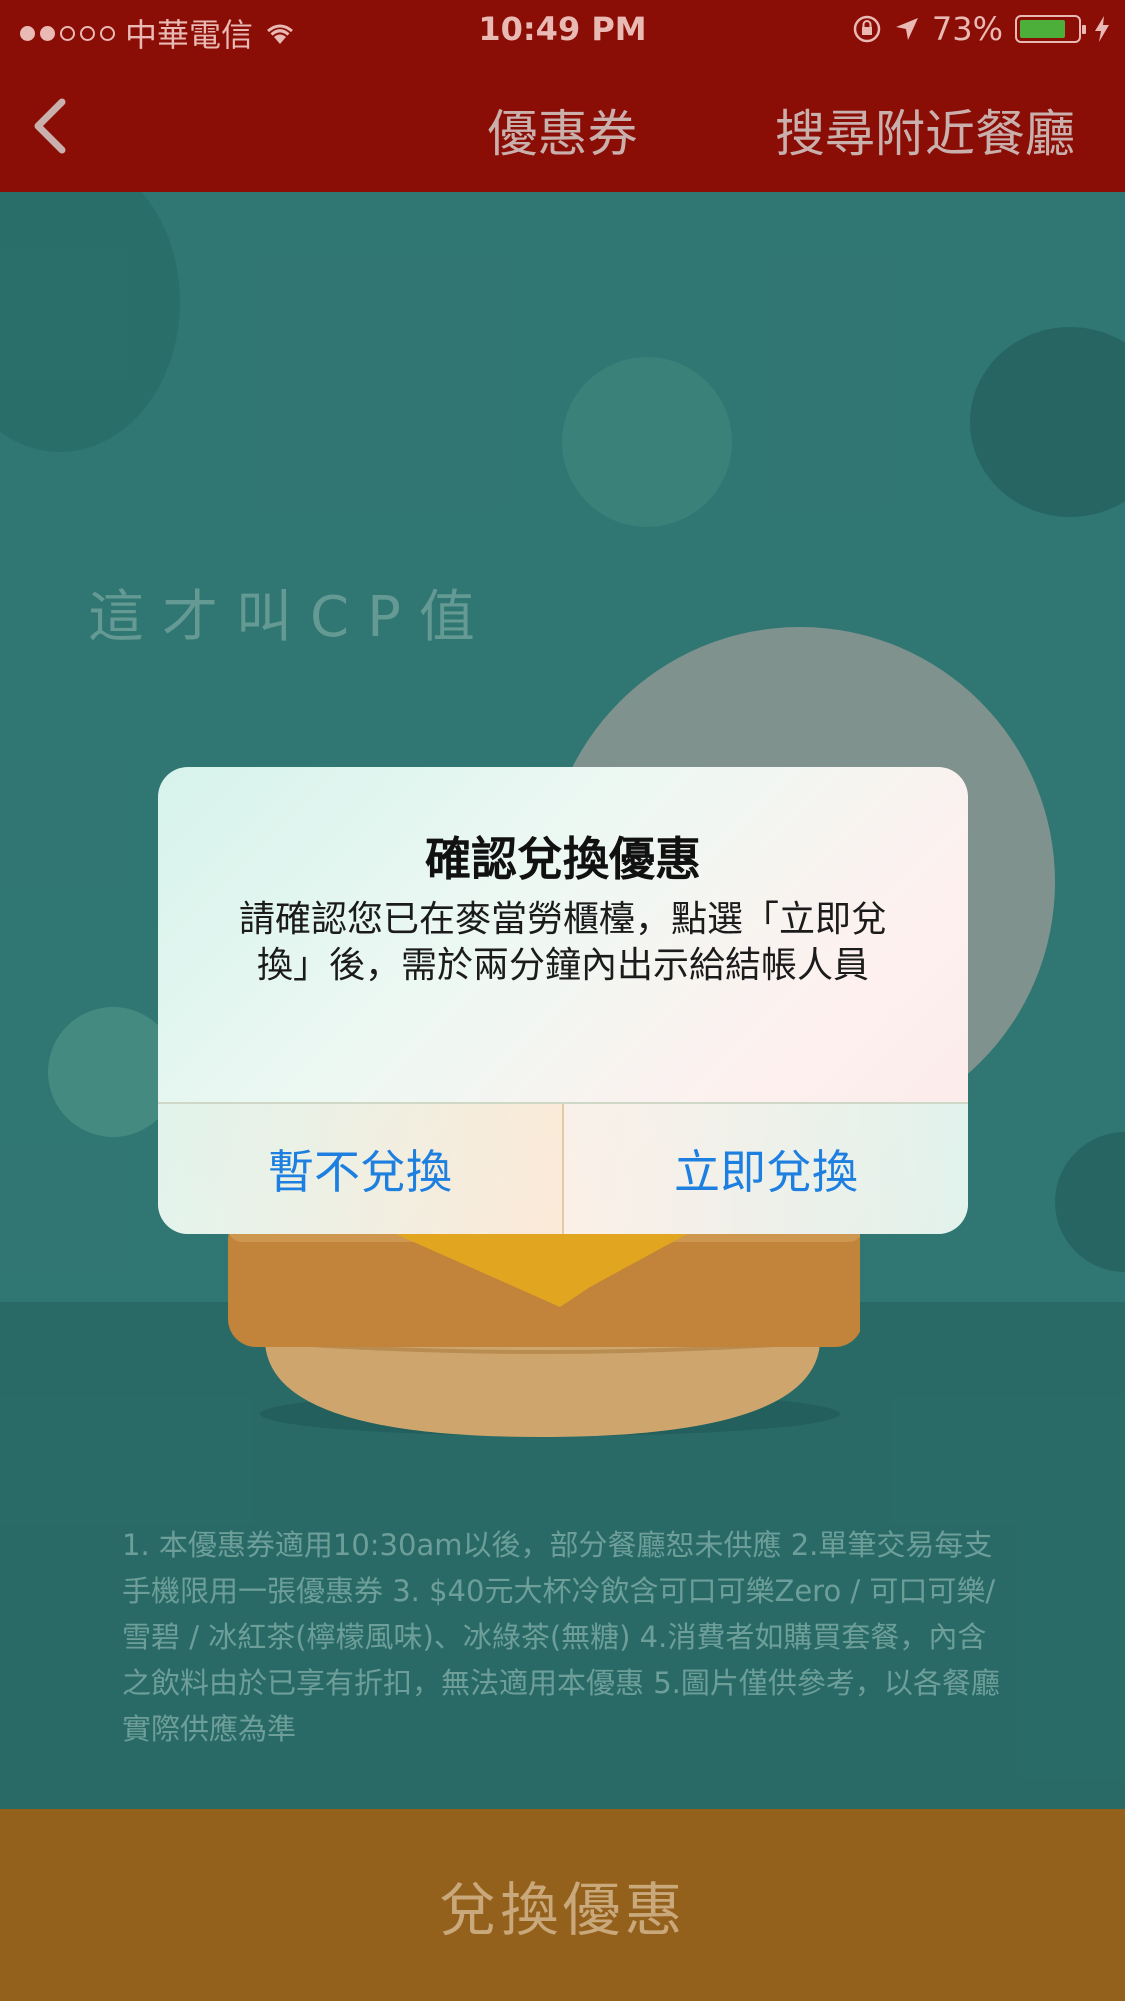  I want to click on alert-title: 確認兌換優惠, so click(563, 859).